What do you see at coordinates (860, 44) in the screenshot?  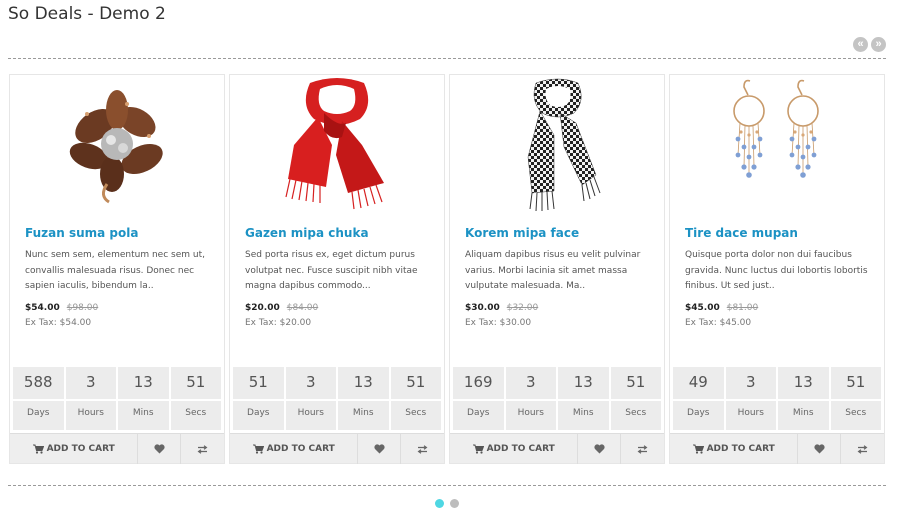 I see `prev-arrow-button: «` at bounding box center [860, 44].